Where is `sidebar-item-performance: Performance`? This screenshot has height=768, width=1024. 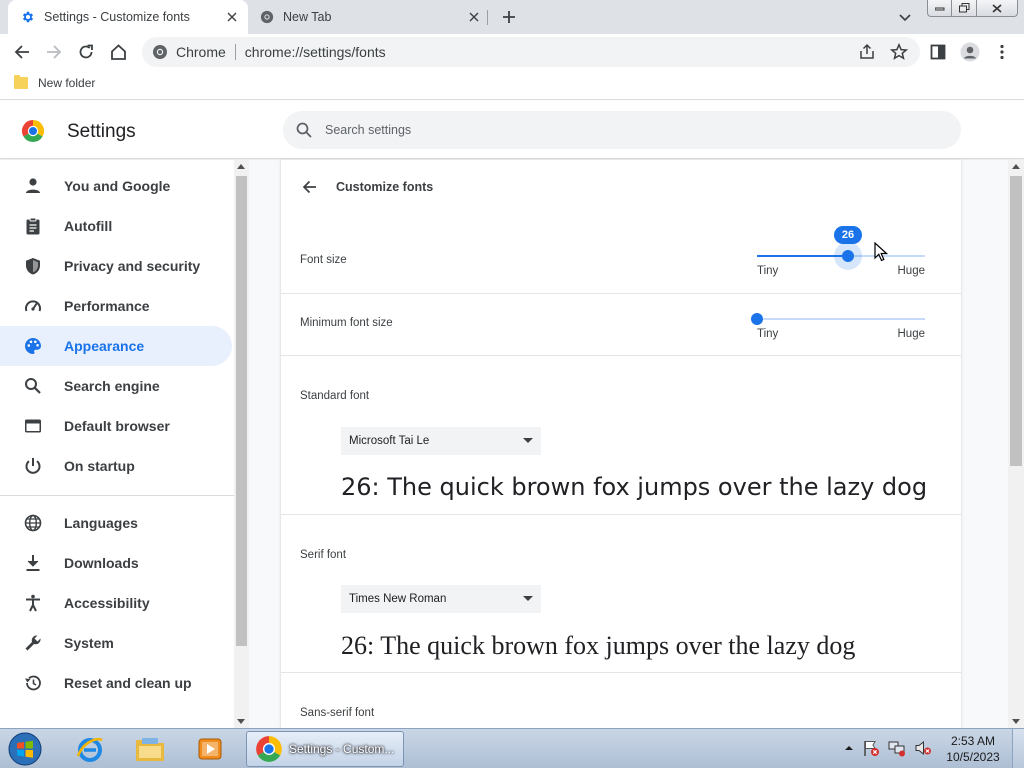 sidebar-item-performance: Performance is located at coordinates (116, 306).